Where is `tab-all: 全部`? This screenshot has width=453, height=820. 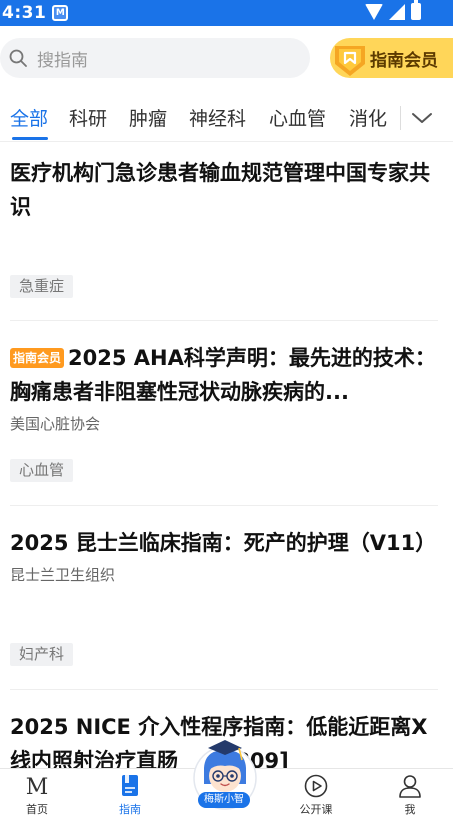
tab-all: 全部 is located at coordinates (29, 117).